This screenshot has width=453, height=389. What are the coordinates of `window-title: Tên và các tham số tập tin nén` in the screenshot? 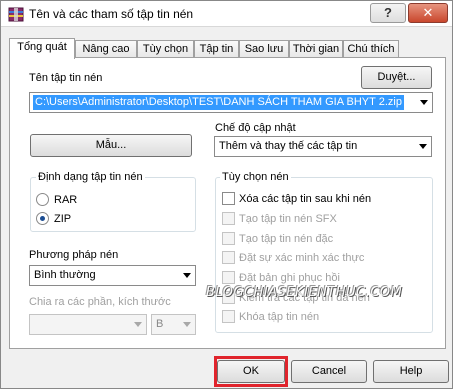 It's located at (111, 14).